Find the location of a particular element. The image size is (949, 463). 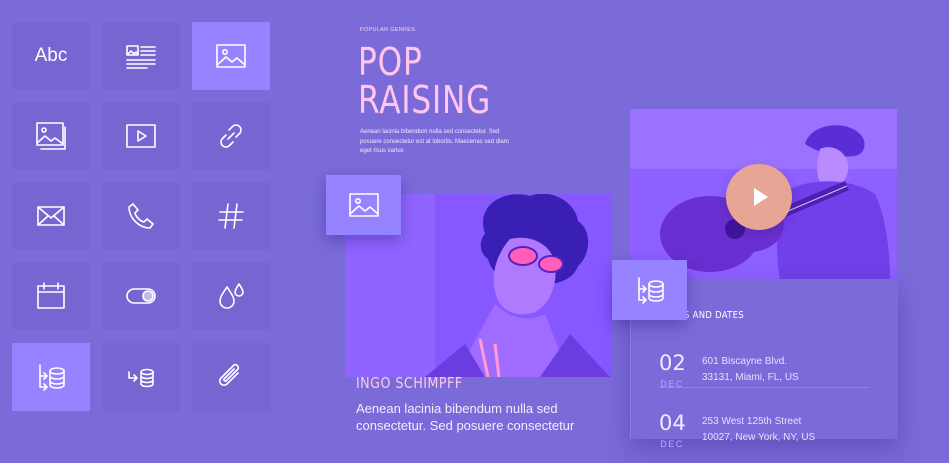

envelope-icon is located at coordinates (51, 216).